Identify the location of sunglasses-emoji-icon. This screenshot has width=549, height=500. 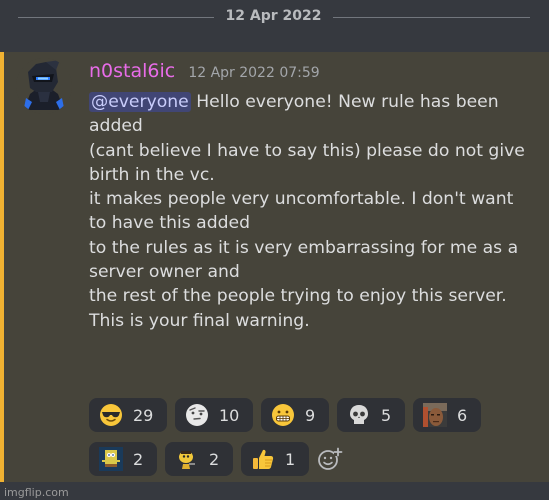
(111, 415).